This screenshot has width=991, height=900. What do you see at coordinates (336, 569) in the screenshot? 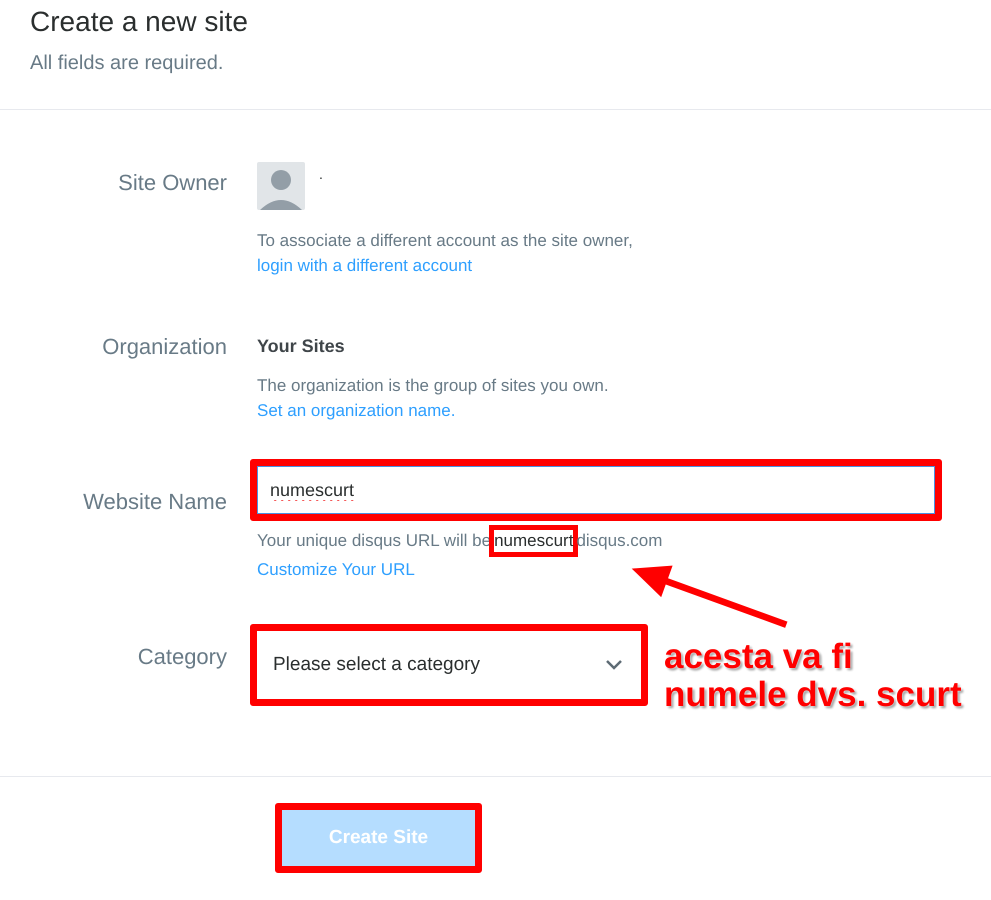
I see `customize-url-link: Customize Your URL` at bounding box center [336, 569].